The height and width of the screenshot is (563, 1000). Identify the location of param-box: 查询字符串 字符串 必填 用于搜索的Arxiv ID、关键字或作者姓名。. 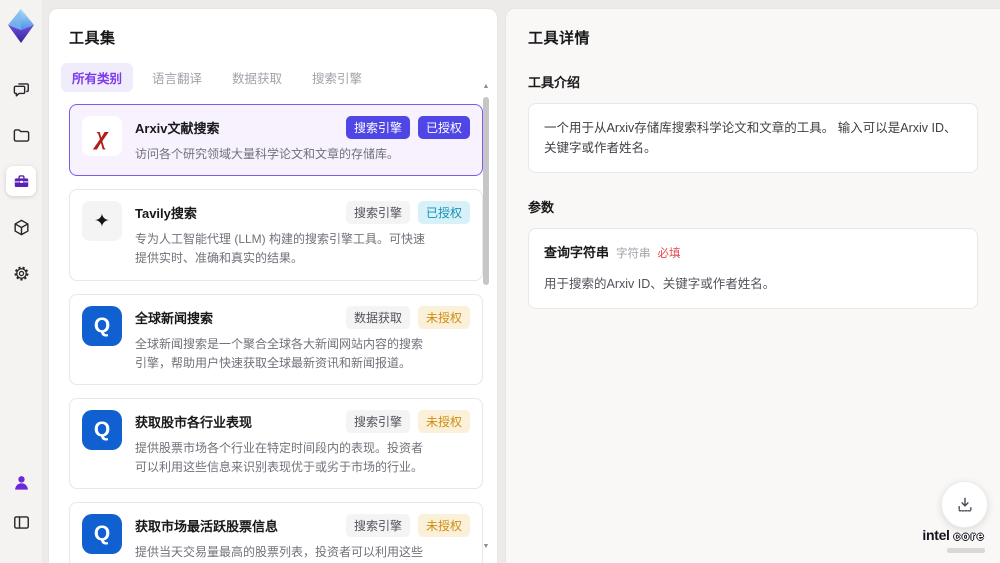
(753, 268).